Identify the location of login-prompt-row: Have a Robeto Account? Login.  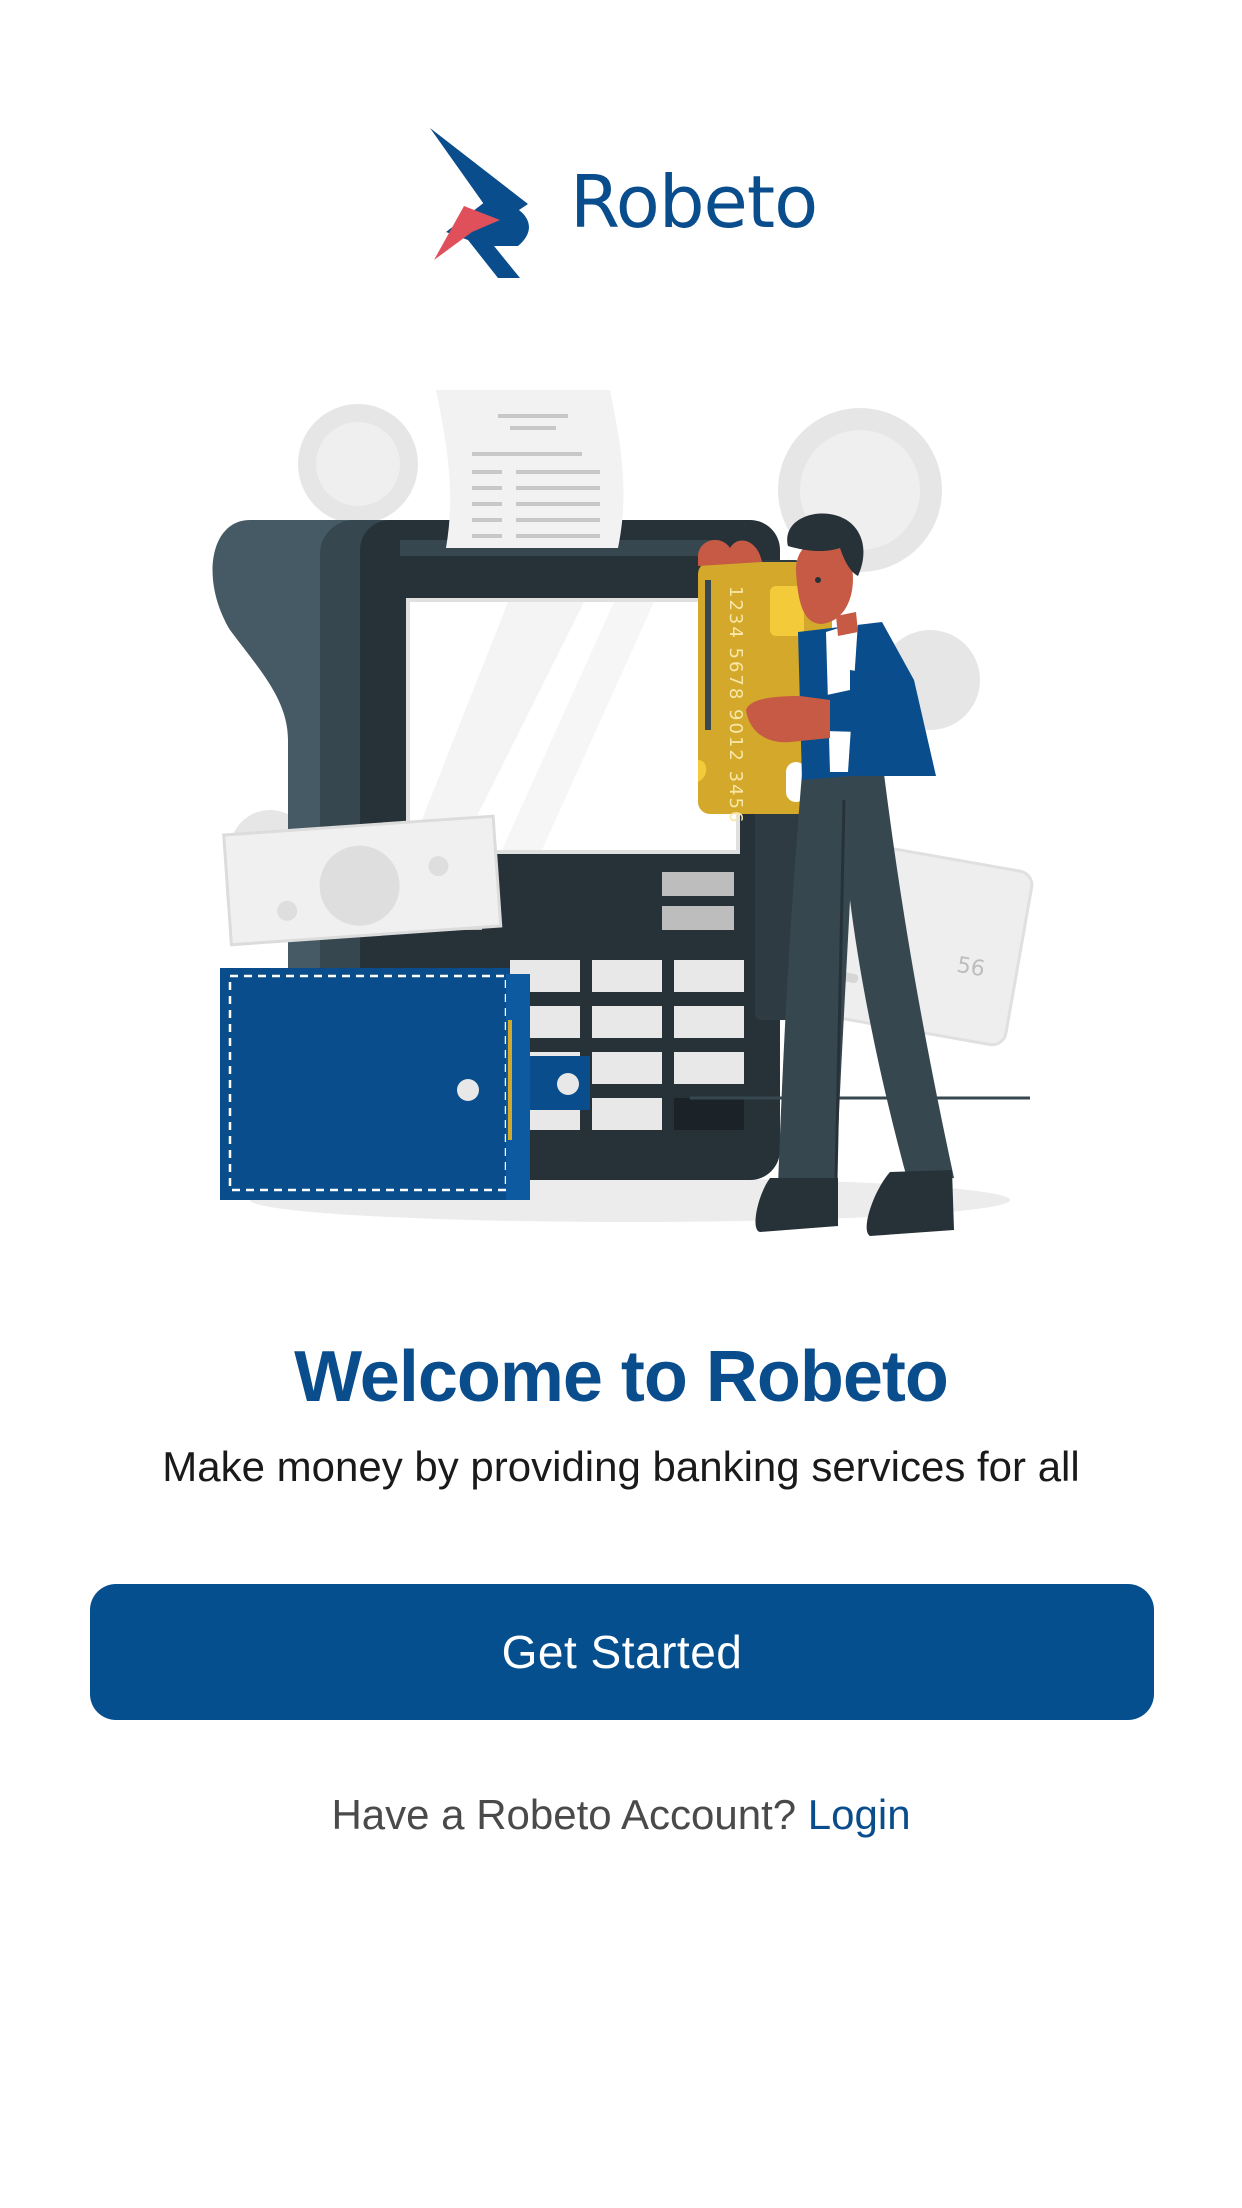
(621, 1815).